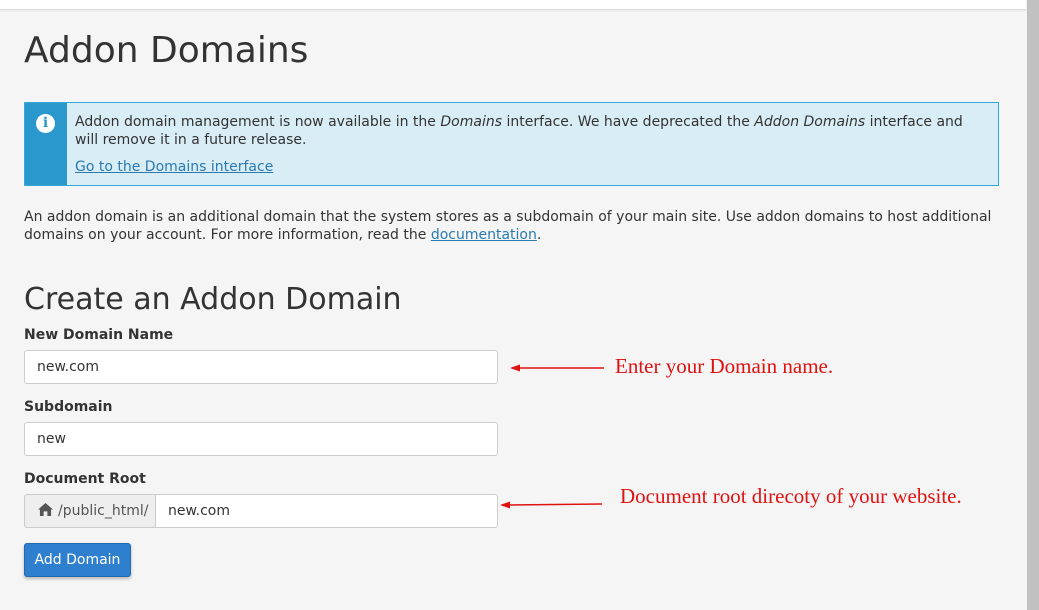 The image size is (1039, 610). Describe the element at coordinates (557, 368) in the screenshot. I see `annotation-arrow-domain` at that location.